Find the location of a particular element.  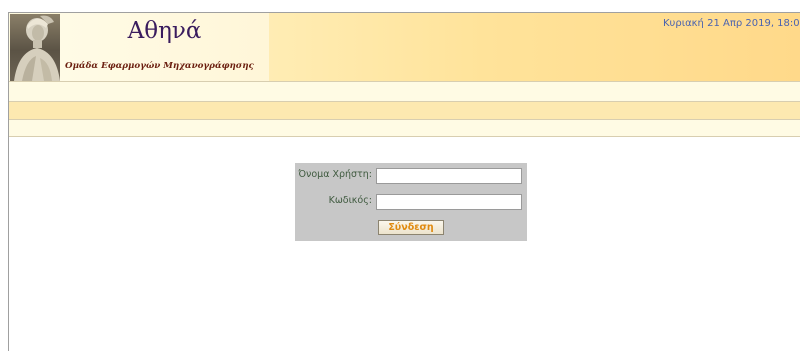

athena-statue-icon is located at coordinates (35, 47).